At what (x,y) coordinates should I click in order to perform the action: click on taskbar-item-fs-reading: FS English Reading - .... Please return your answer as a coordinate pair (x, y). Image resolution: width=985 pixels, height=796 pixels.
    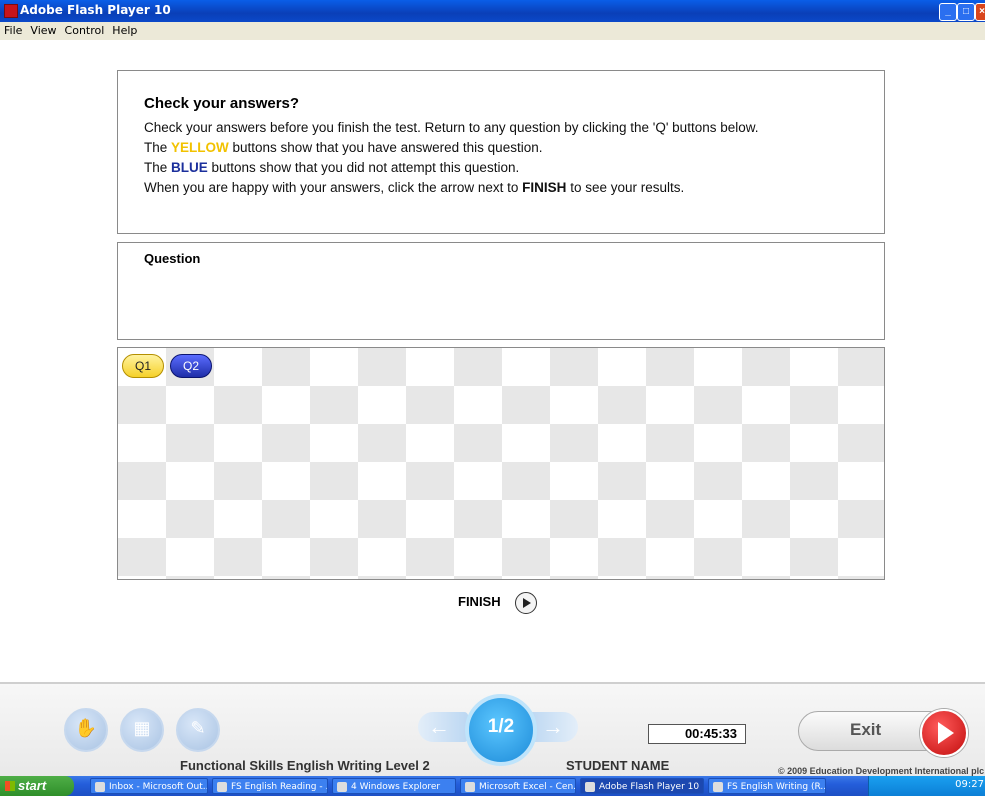
    Looking at the image, I should click on (270, 786).